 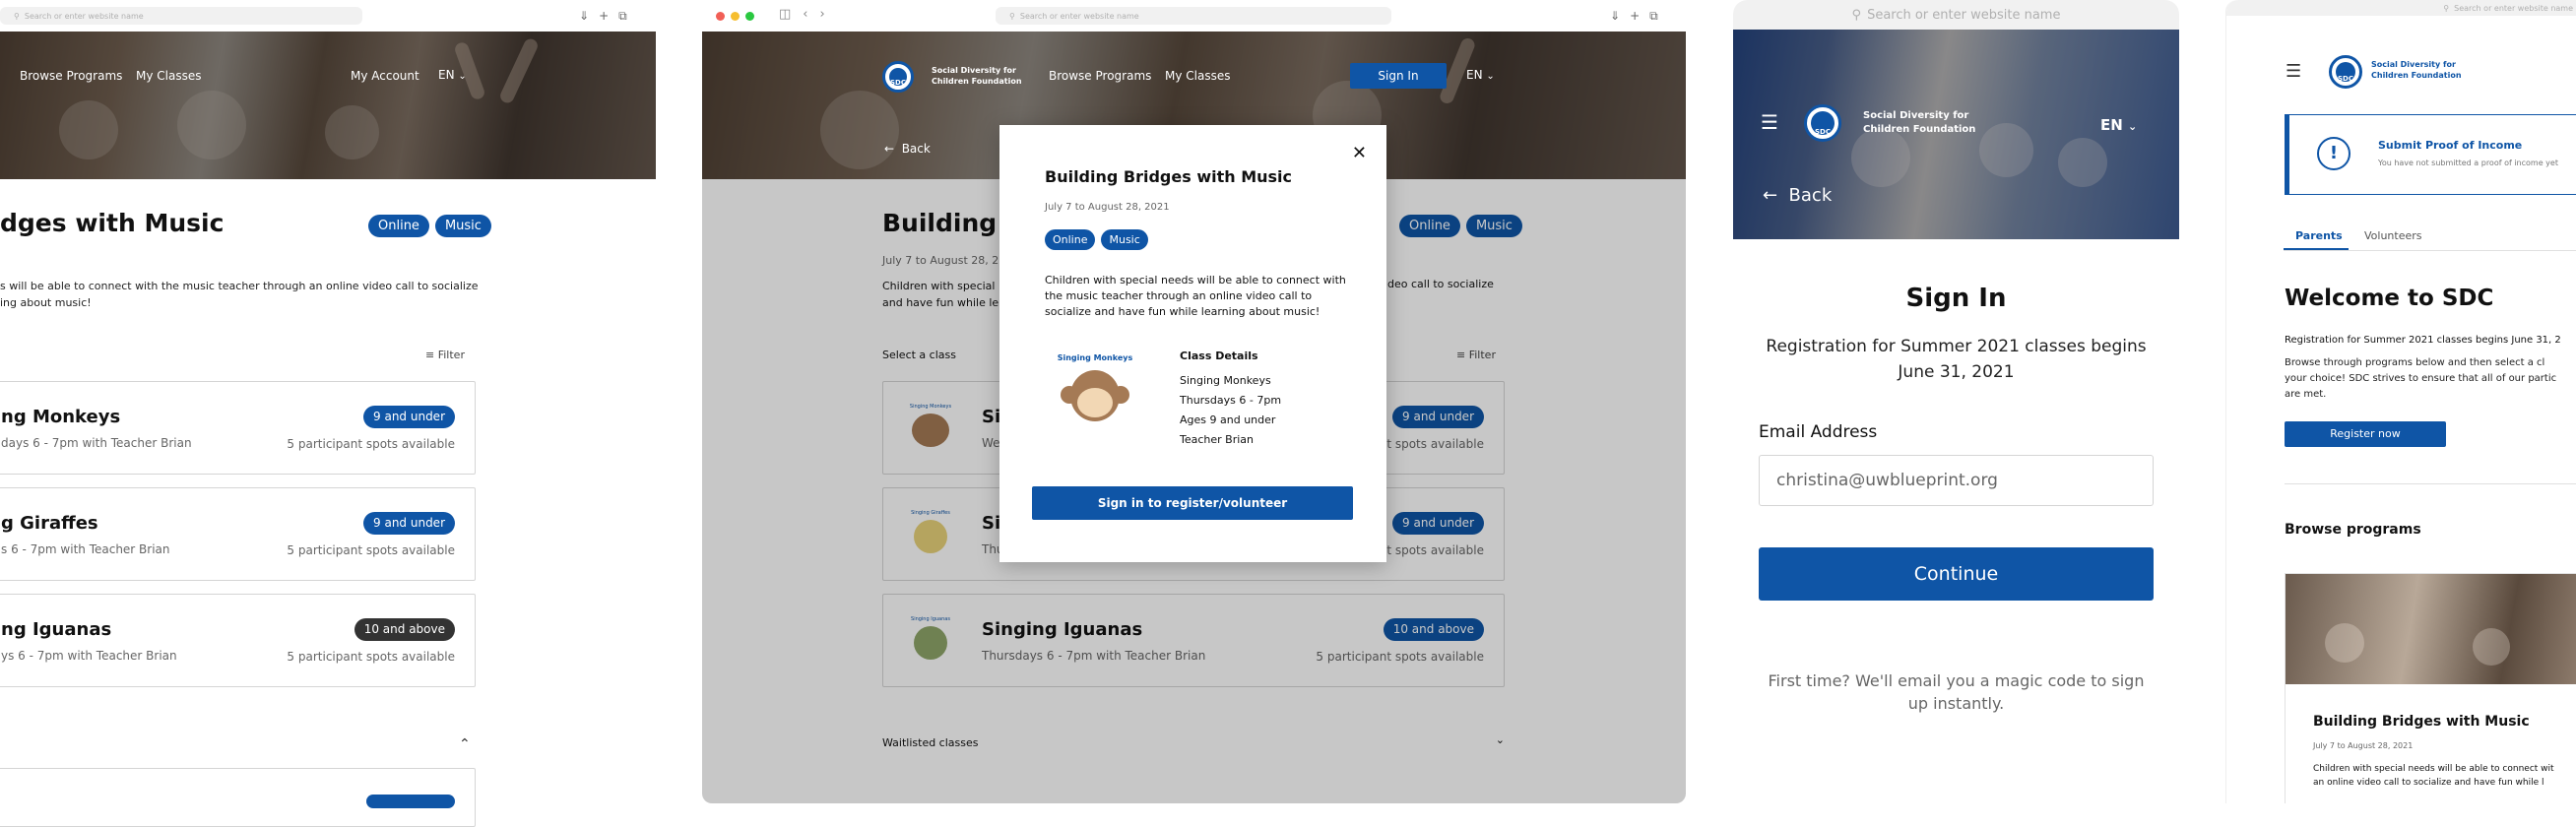 I want to click on forward-arrow-icon: ›, so click(x=828, y=15).